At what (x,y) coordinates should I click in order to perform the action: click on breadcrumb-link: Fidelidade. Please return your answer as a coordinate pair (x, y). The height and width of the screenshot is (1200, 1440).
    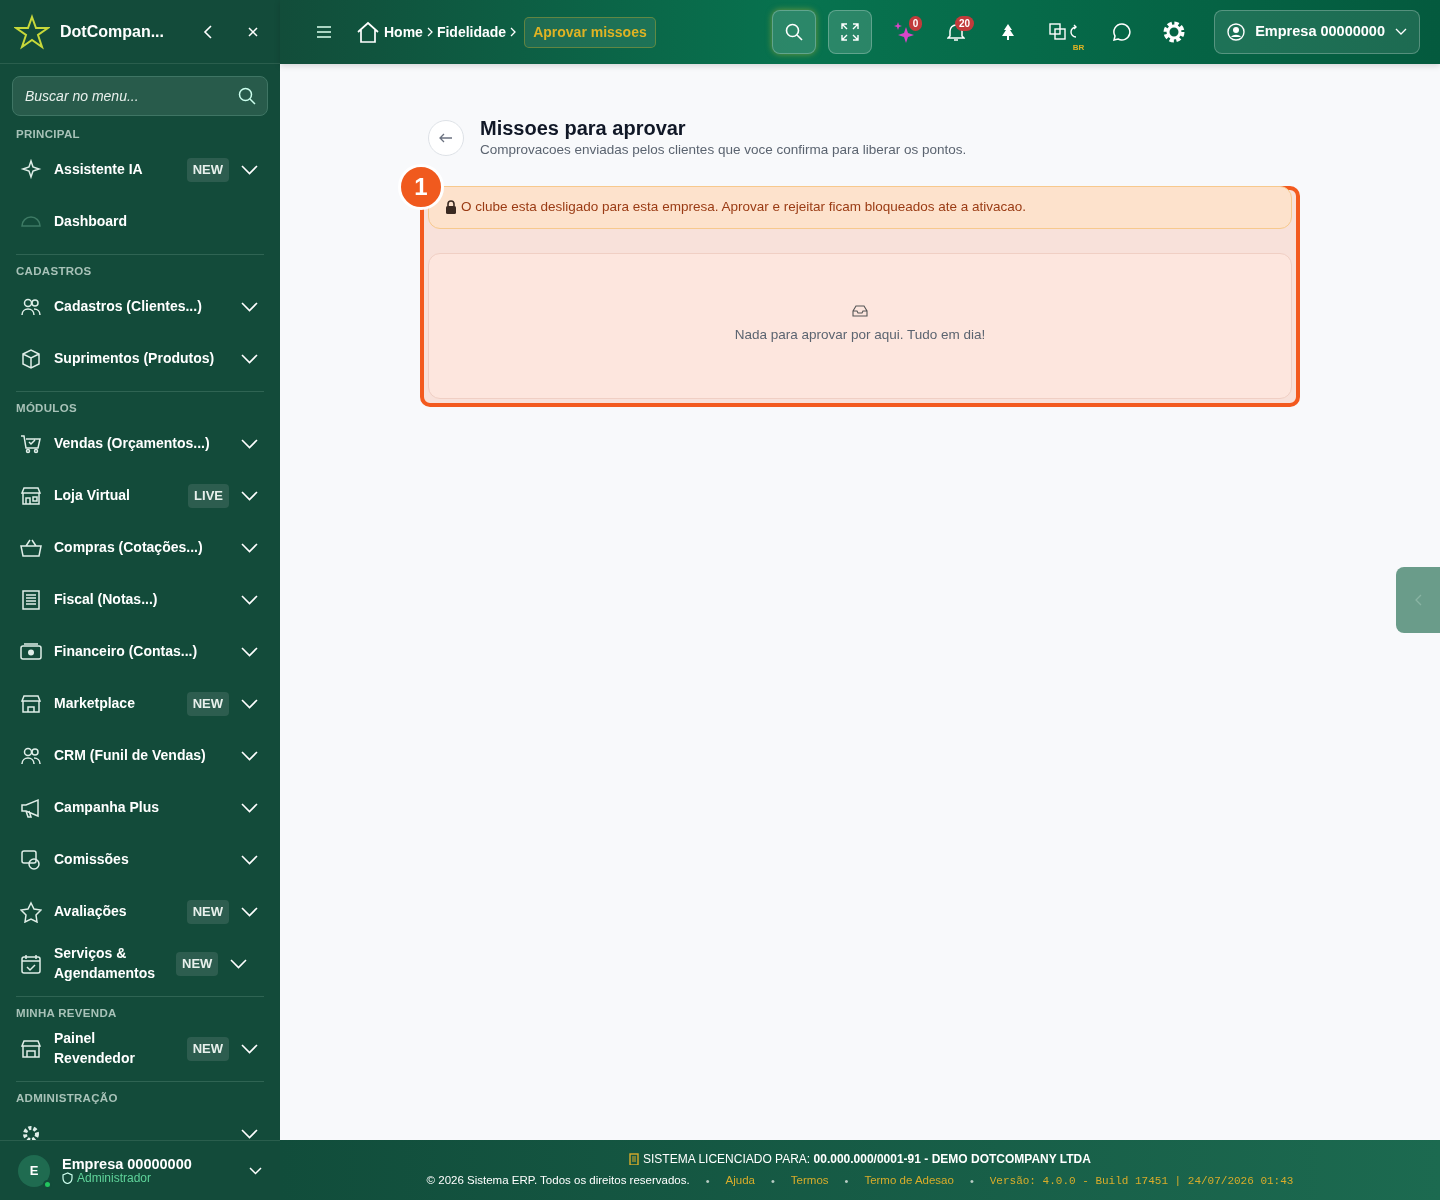
    Looking at the image, I should click on (471, 32).